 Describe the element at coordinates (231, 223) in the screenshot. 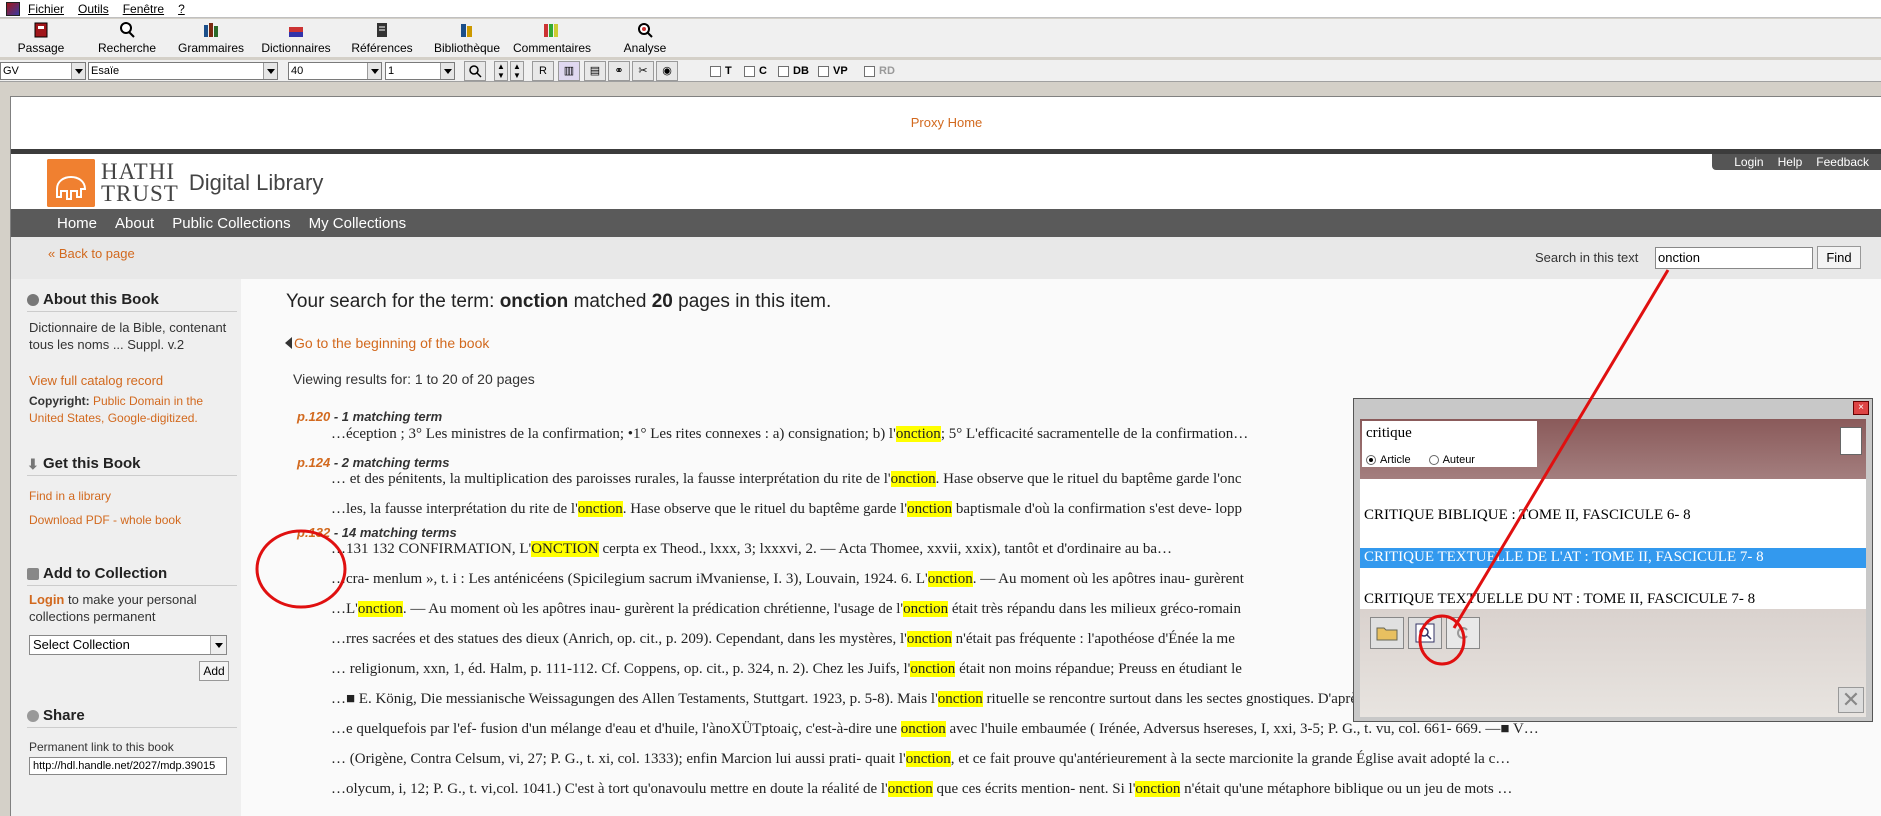

I see `nav-public-collections: Public Collections` at that location.